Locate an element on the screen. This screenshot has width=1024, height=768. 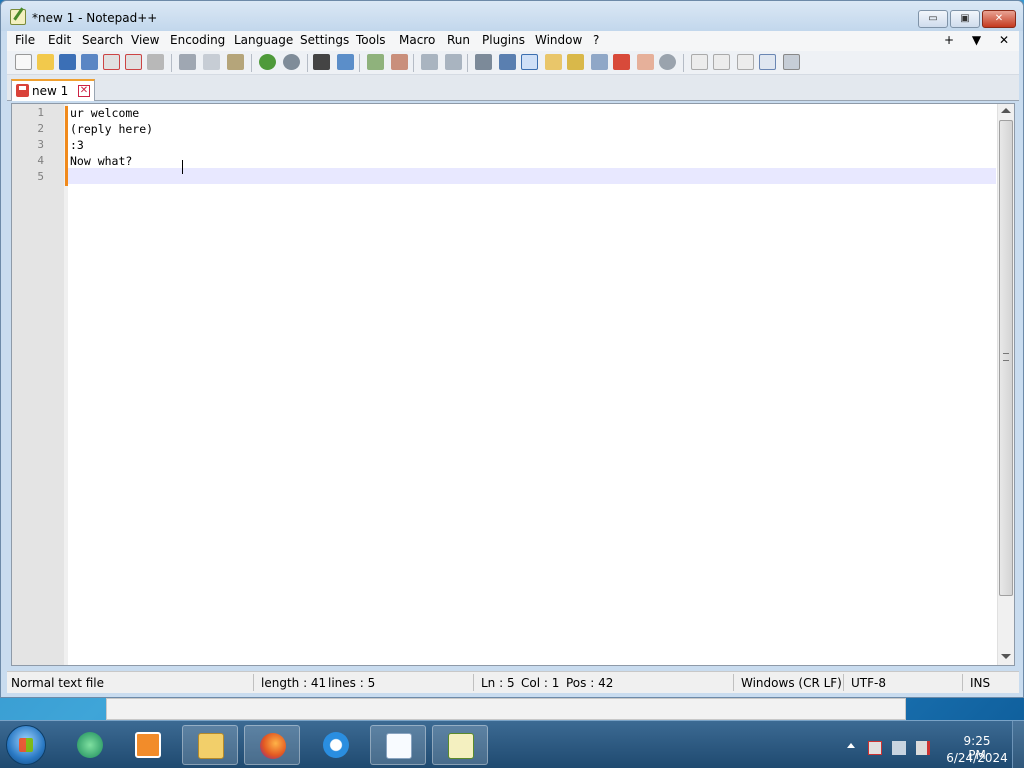
tab-close-icon: ✕ is located at coordinates (84, 91).